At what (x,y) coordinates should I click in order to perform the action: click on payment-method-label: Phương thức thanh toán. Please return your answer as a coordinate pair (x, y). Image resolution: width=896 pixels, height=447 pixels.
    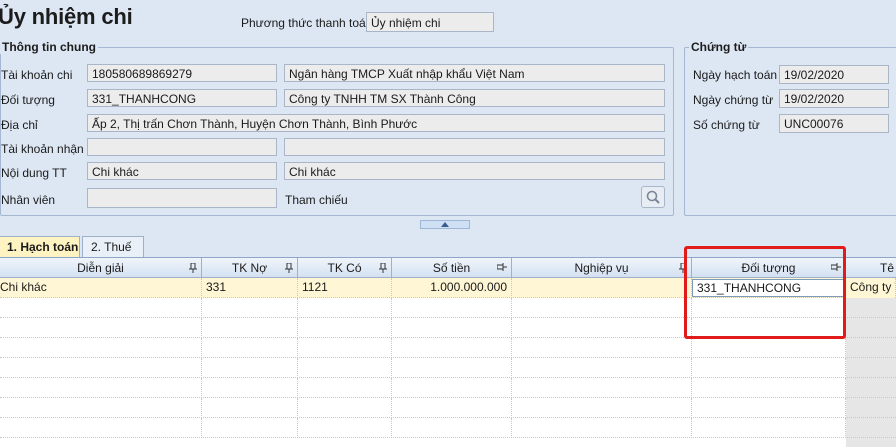
    Looking at the image, I should click on (307, 23).